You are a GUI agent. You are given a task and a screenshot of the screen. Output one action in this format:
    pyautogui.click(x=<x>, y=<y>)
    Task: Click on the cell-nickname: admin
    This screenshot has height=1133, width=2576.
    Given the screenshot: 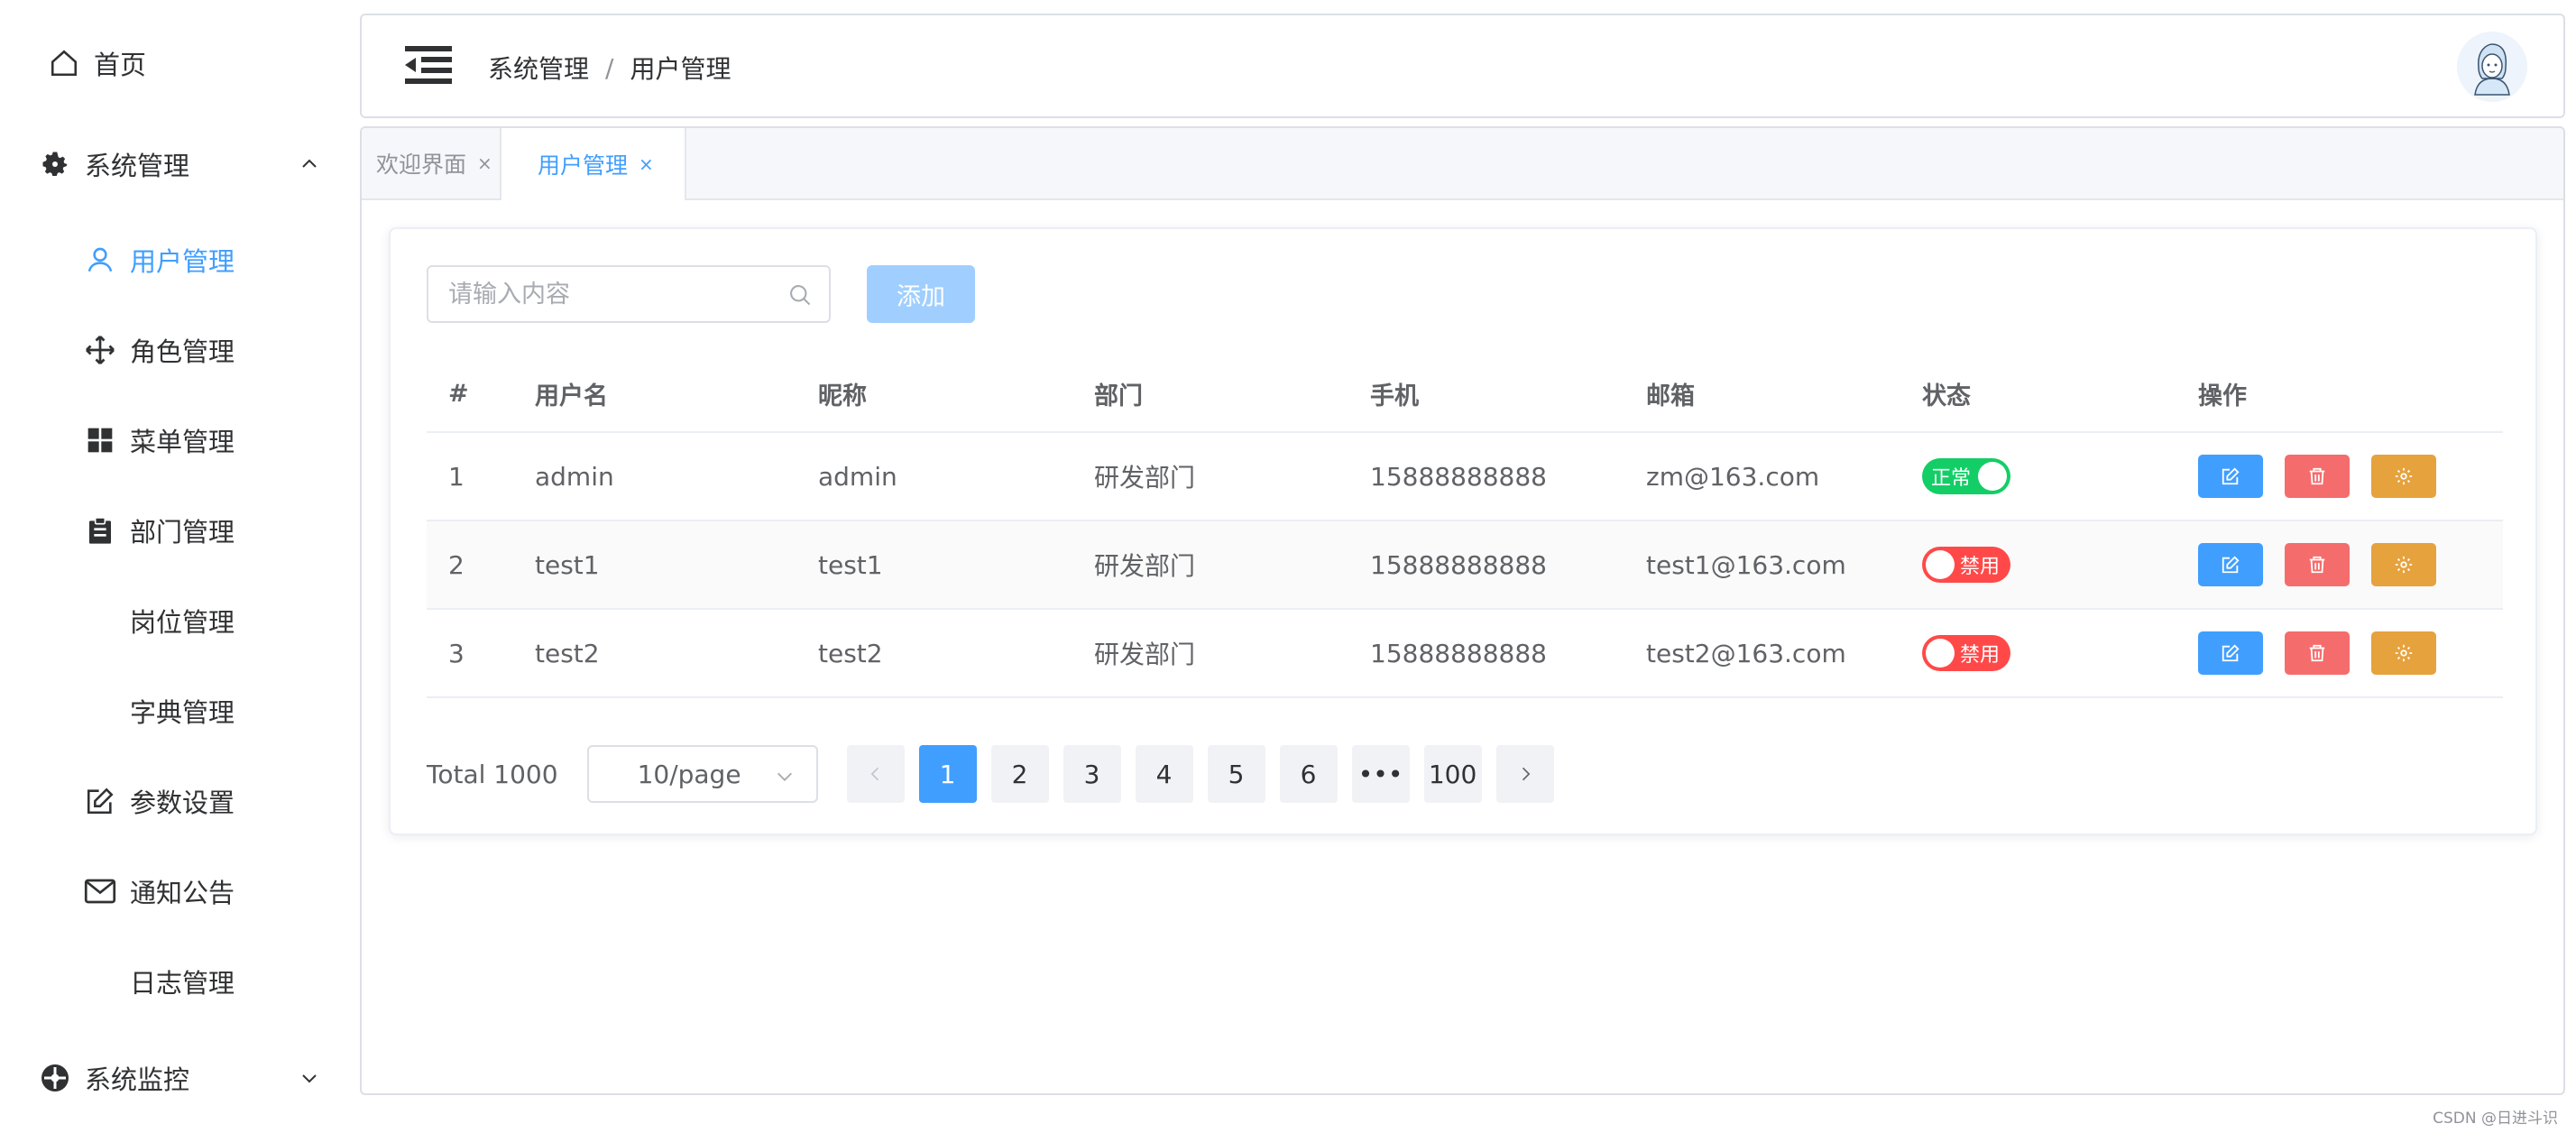 What is the action you would take?
    pyautogui.click(x=858, y=476)
    